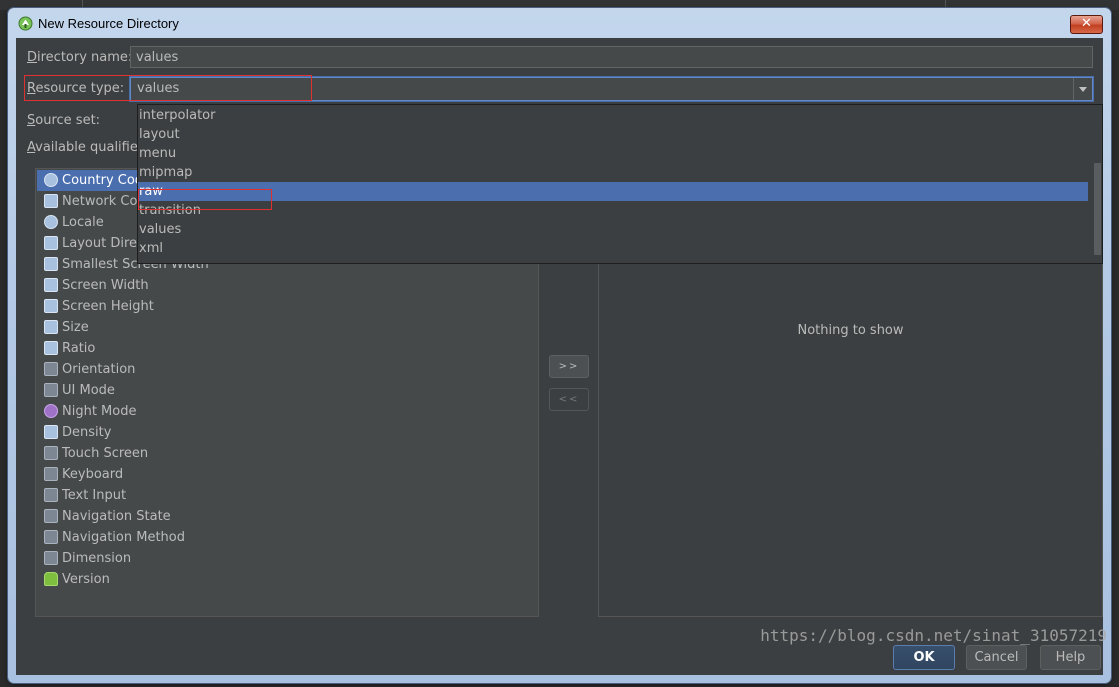 This screenshot has width=1119, height=687. What do you see at coordinates (613, 134) in the screenshot?
I see `dropdown-option-layout: layout` at bounding box center [613, 134].